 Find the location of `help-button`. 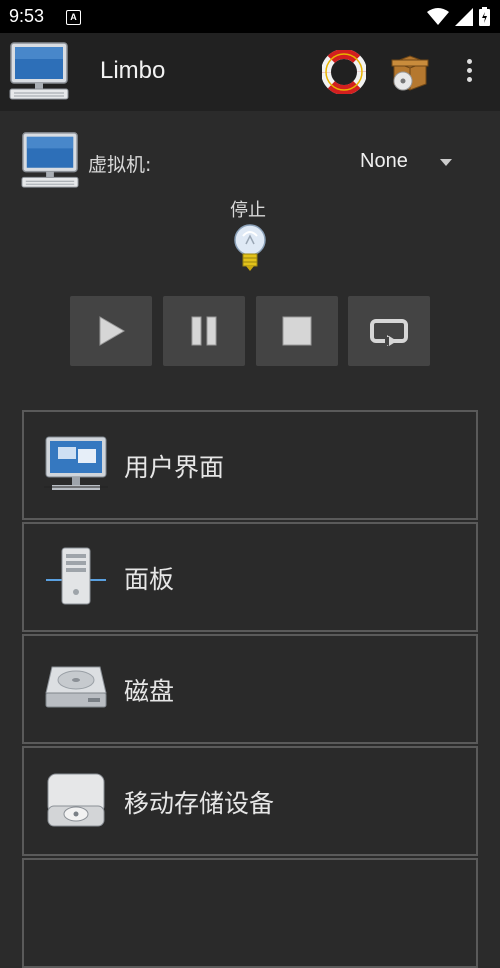

help-button is located at coordinates (344, 73).